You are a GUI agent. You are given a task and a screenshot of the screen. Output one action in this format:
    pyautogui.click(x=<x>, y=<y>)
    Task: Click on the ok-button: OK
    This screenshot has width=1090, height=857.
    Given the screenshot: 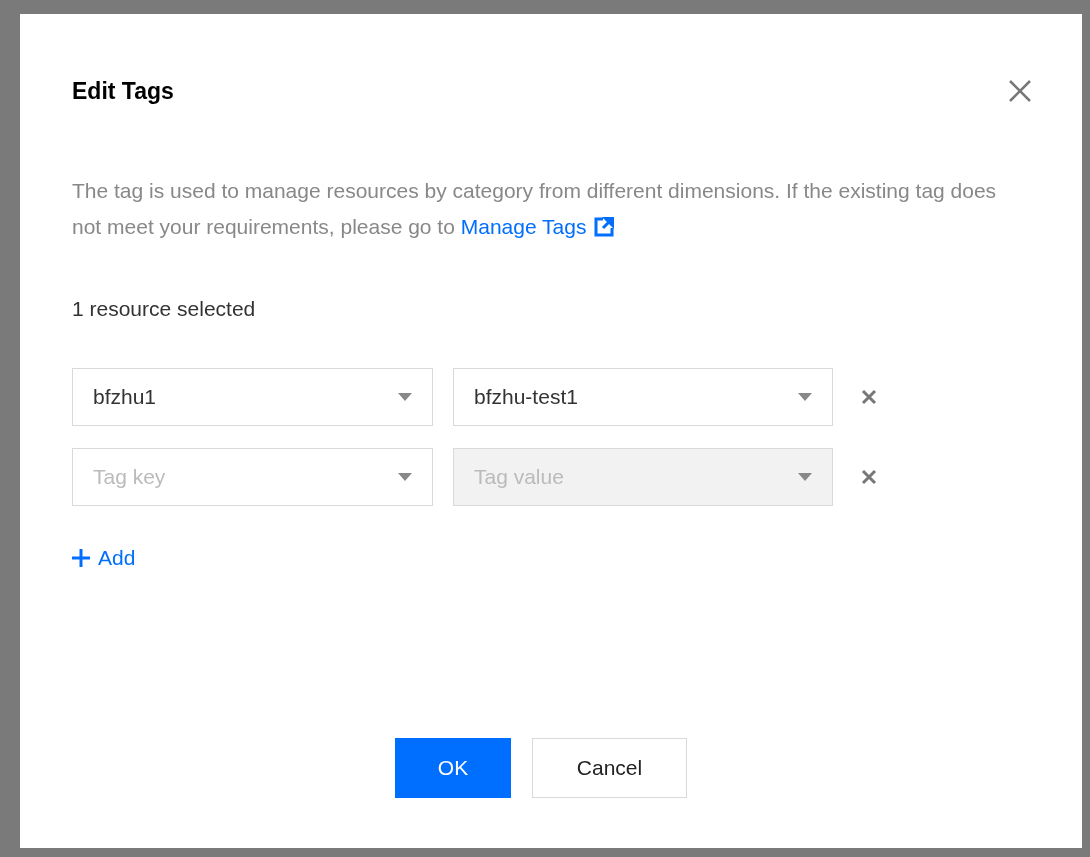 What is the action you would take?
    pyautogui.click(x=453, y=768)
    